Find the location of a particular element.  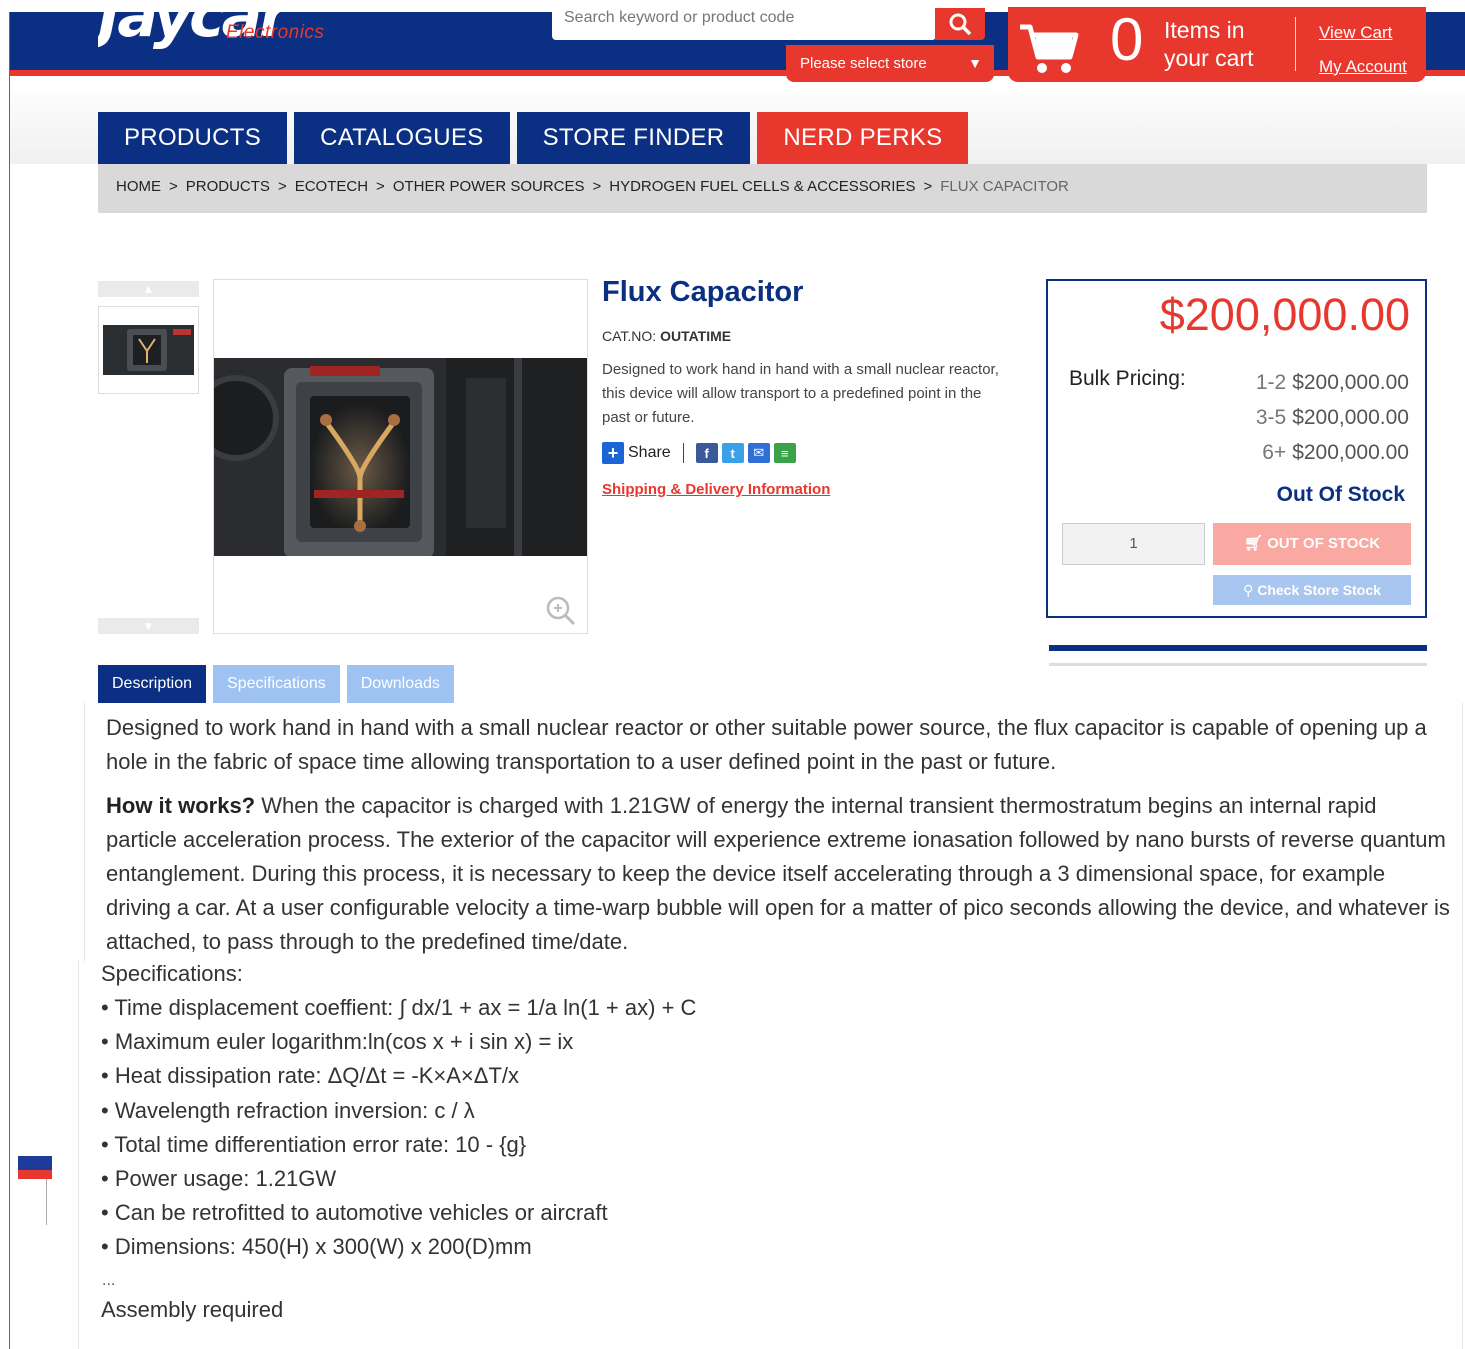

store-select-dropdown: Please select store ▼ is located at coordinates (890, 63).